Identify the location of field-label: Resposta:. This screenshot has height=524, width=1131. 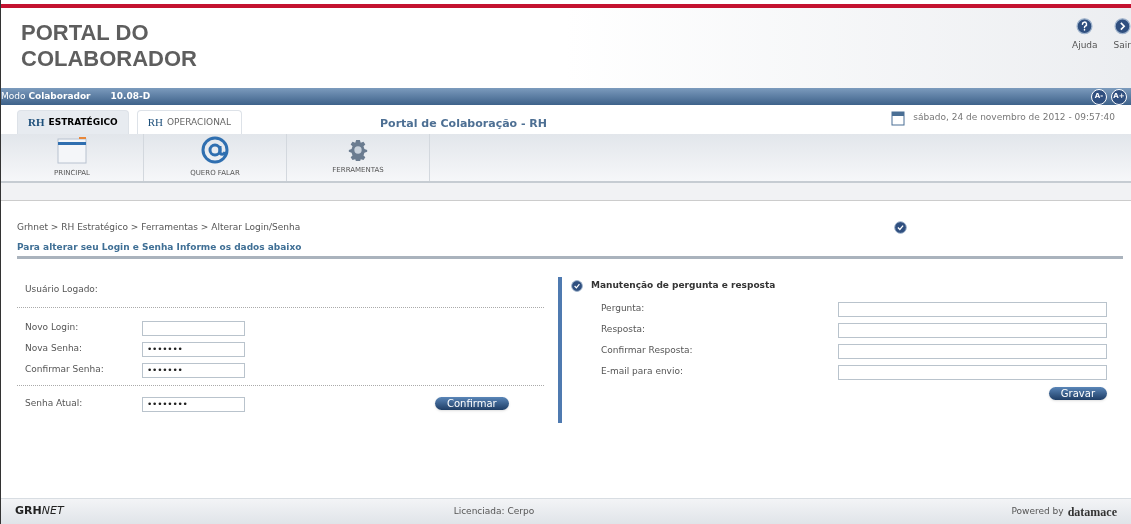
(624, 330).